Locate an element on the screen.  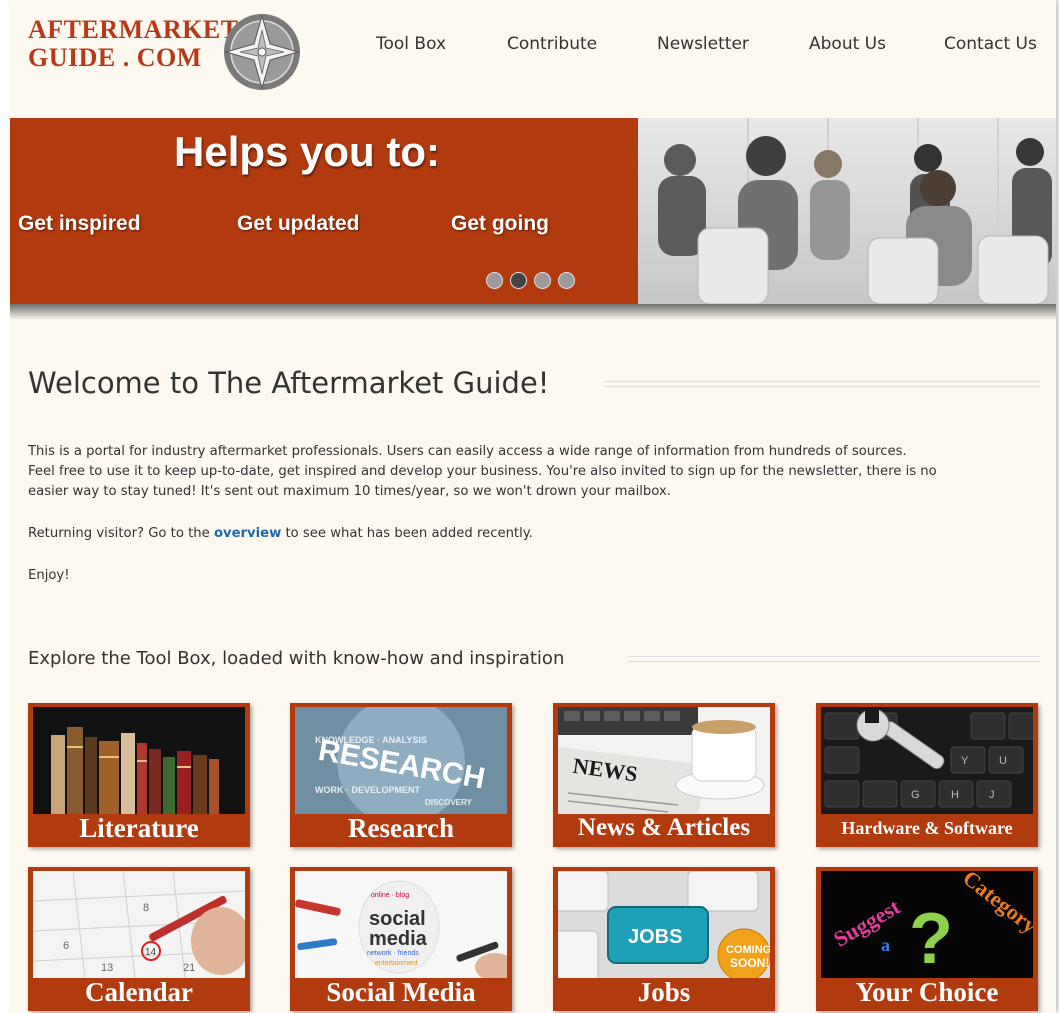
banner-item-going: Get going is located at coordinates (500, 223).